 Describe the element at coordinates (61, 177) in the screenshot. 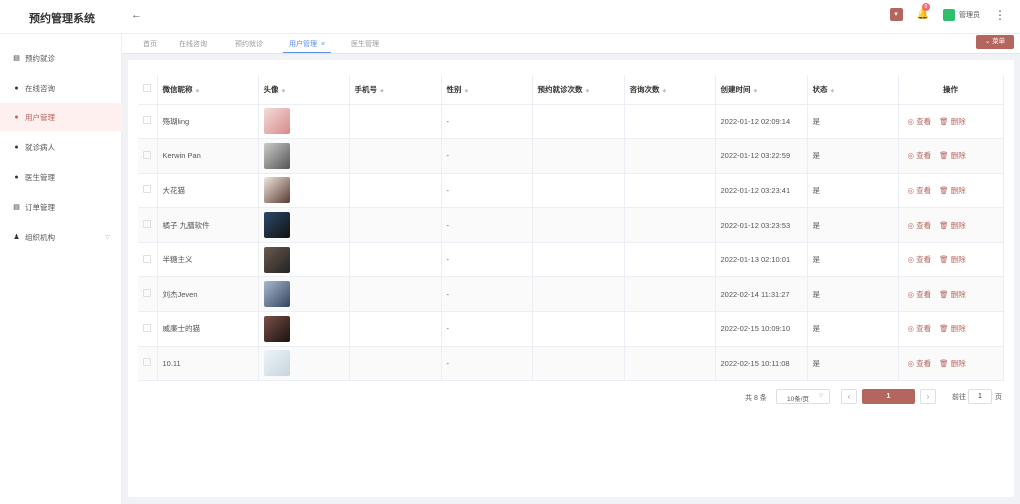

I see `sidebar-item-doctors: ● 医生管理` at that location.